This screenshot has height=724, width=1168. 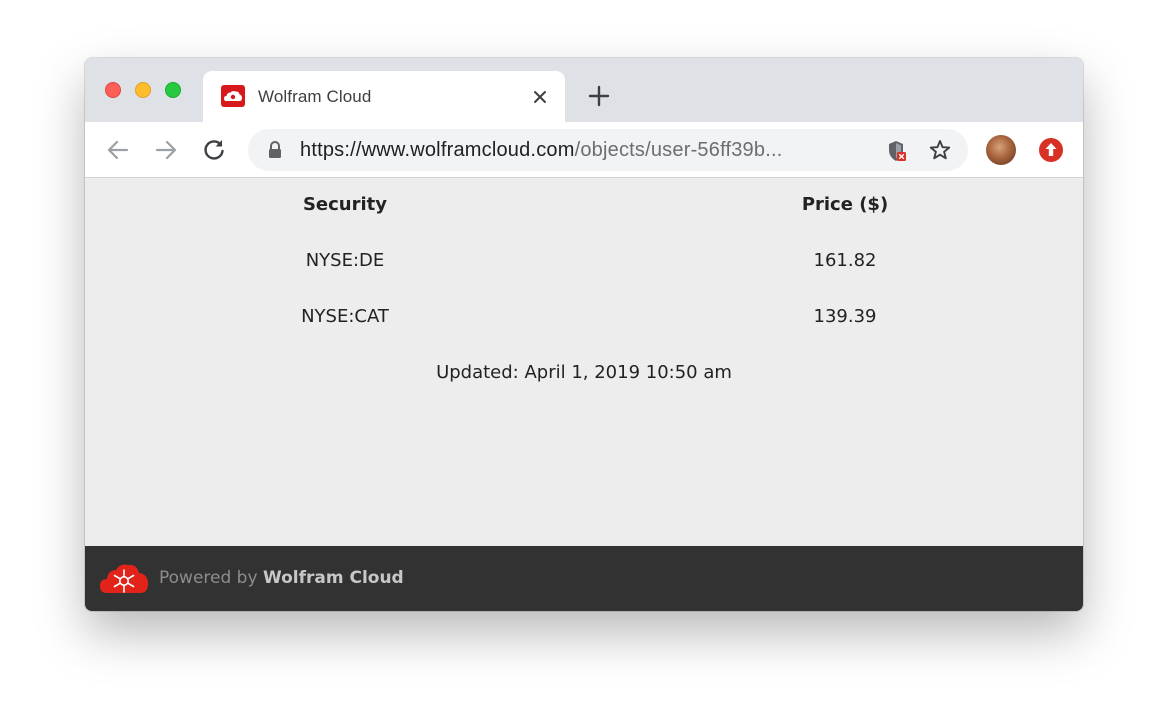 What do you see at coordinates (437, 150) in the screenshot?
I see `url-host: https://www.wolframcloud.com` at bounding box center [437, 150].